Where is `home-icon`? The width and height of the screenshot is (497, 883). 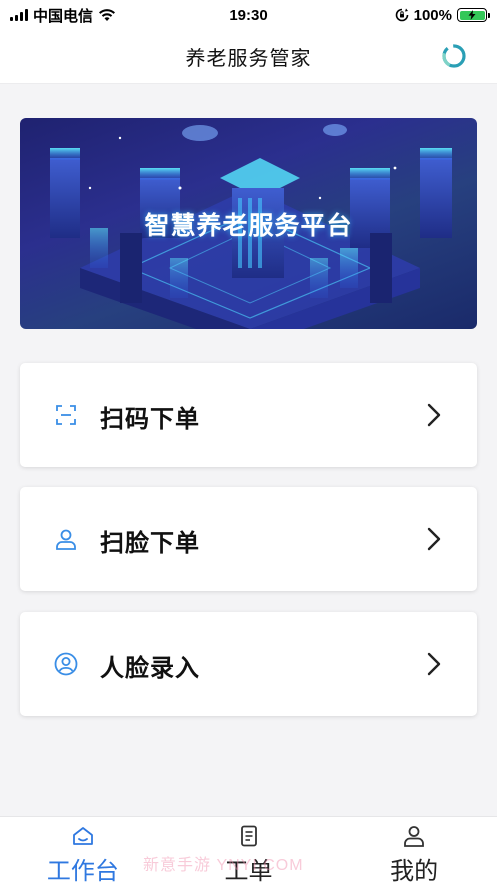
home-icon is located at coordinates (82, 836).